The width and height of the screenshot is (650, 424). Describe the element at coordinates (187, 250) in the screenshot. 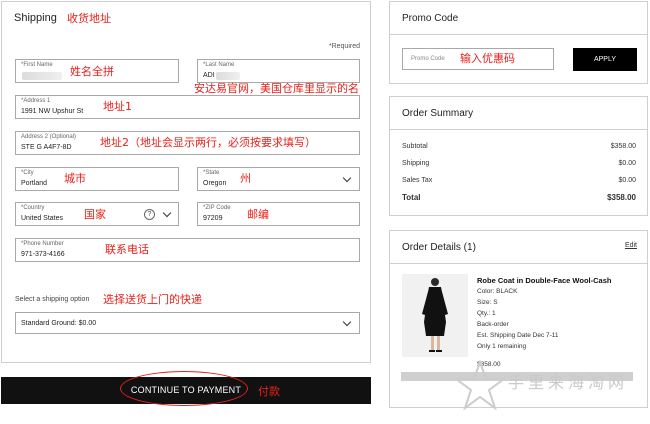

I see `phone-field: *Phone Number 971-373-4166` at that location.